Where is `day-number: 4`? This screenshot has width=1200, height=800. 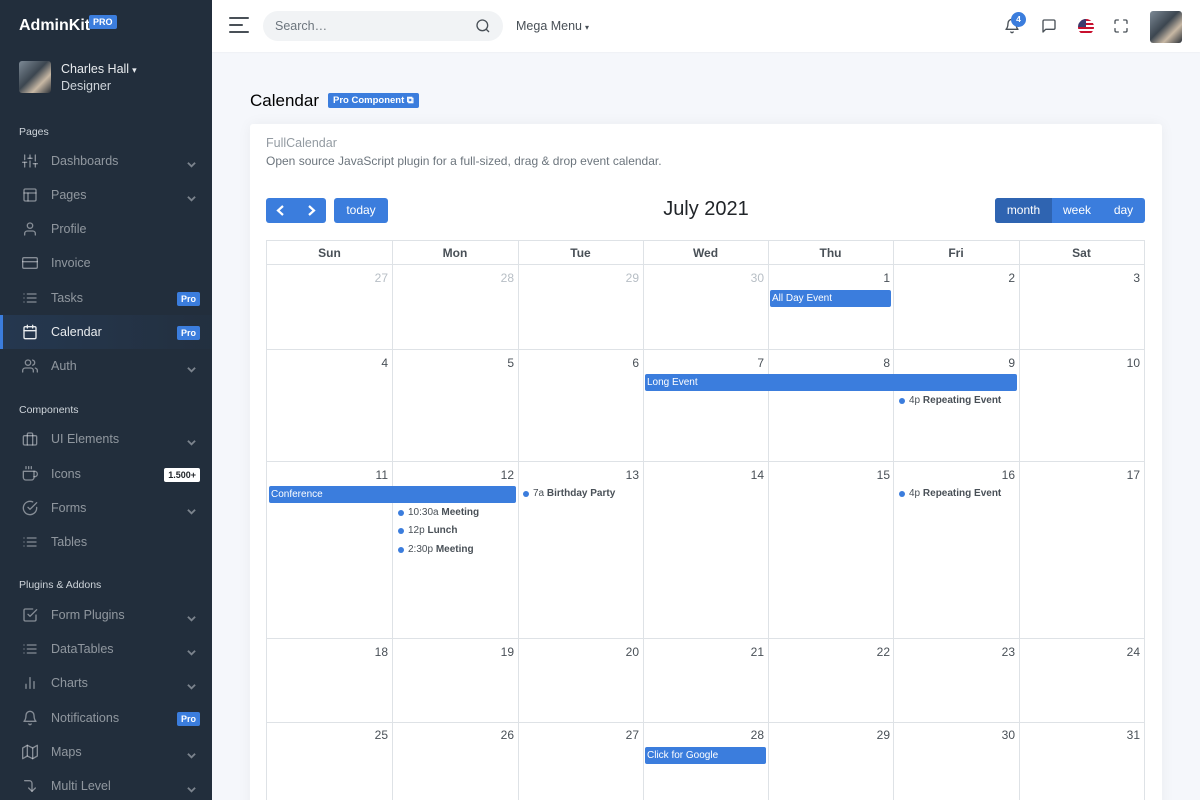
day-number: 4 is located at coordinates (373, 363).